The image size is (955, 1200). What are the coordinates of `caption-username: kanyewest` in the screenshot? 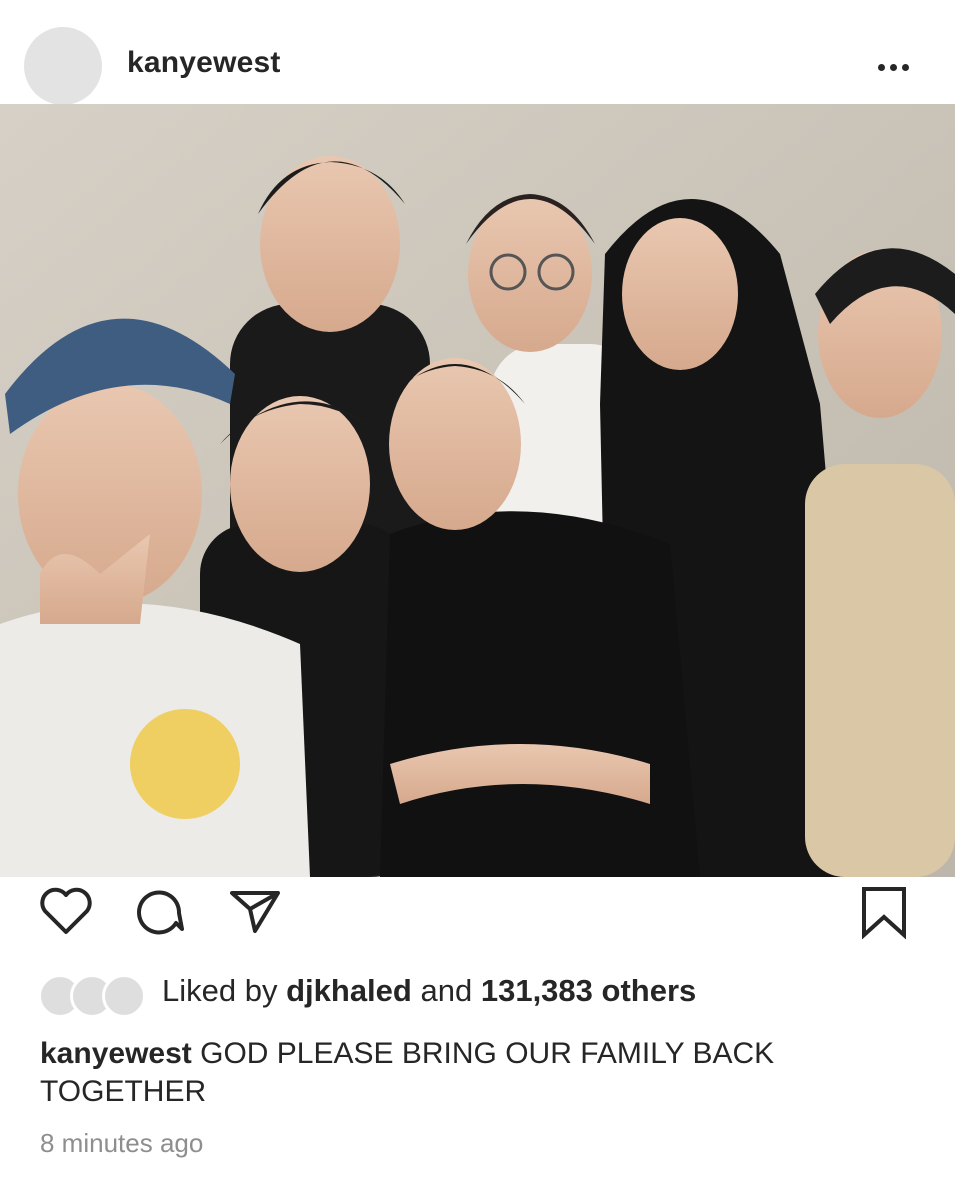 It's located at (116, 1053).